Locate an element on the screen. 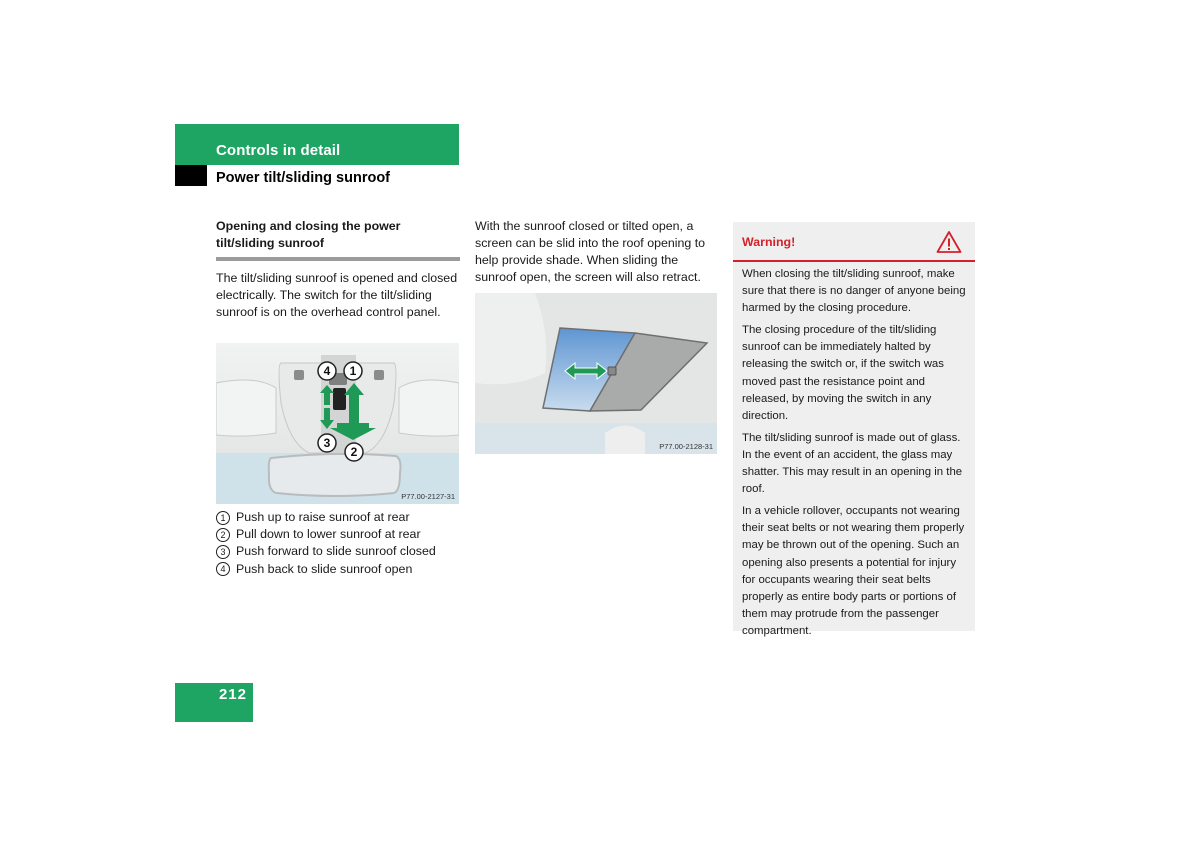  seat-headrest is located at coordinates (625, 439).